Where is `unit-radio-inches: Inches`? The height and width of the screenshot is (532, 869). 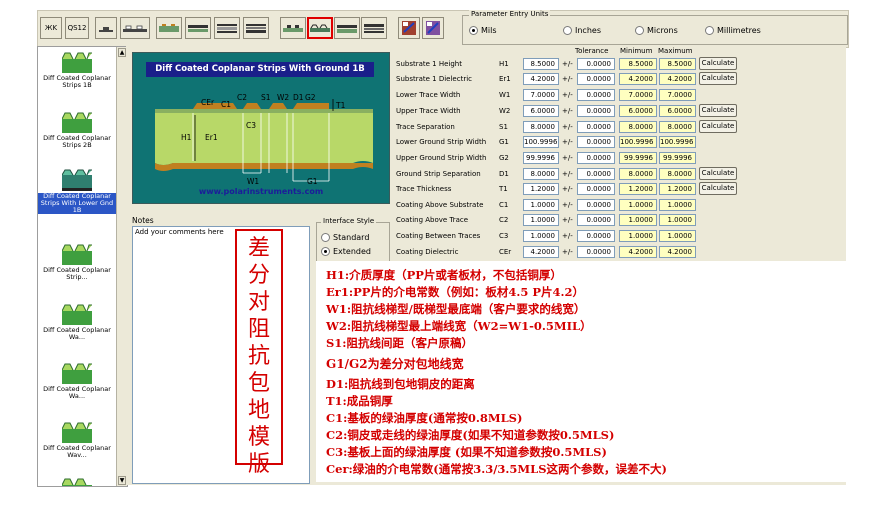
unit-radio-inches: Inches is located at coordinates (582, 30).